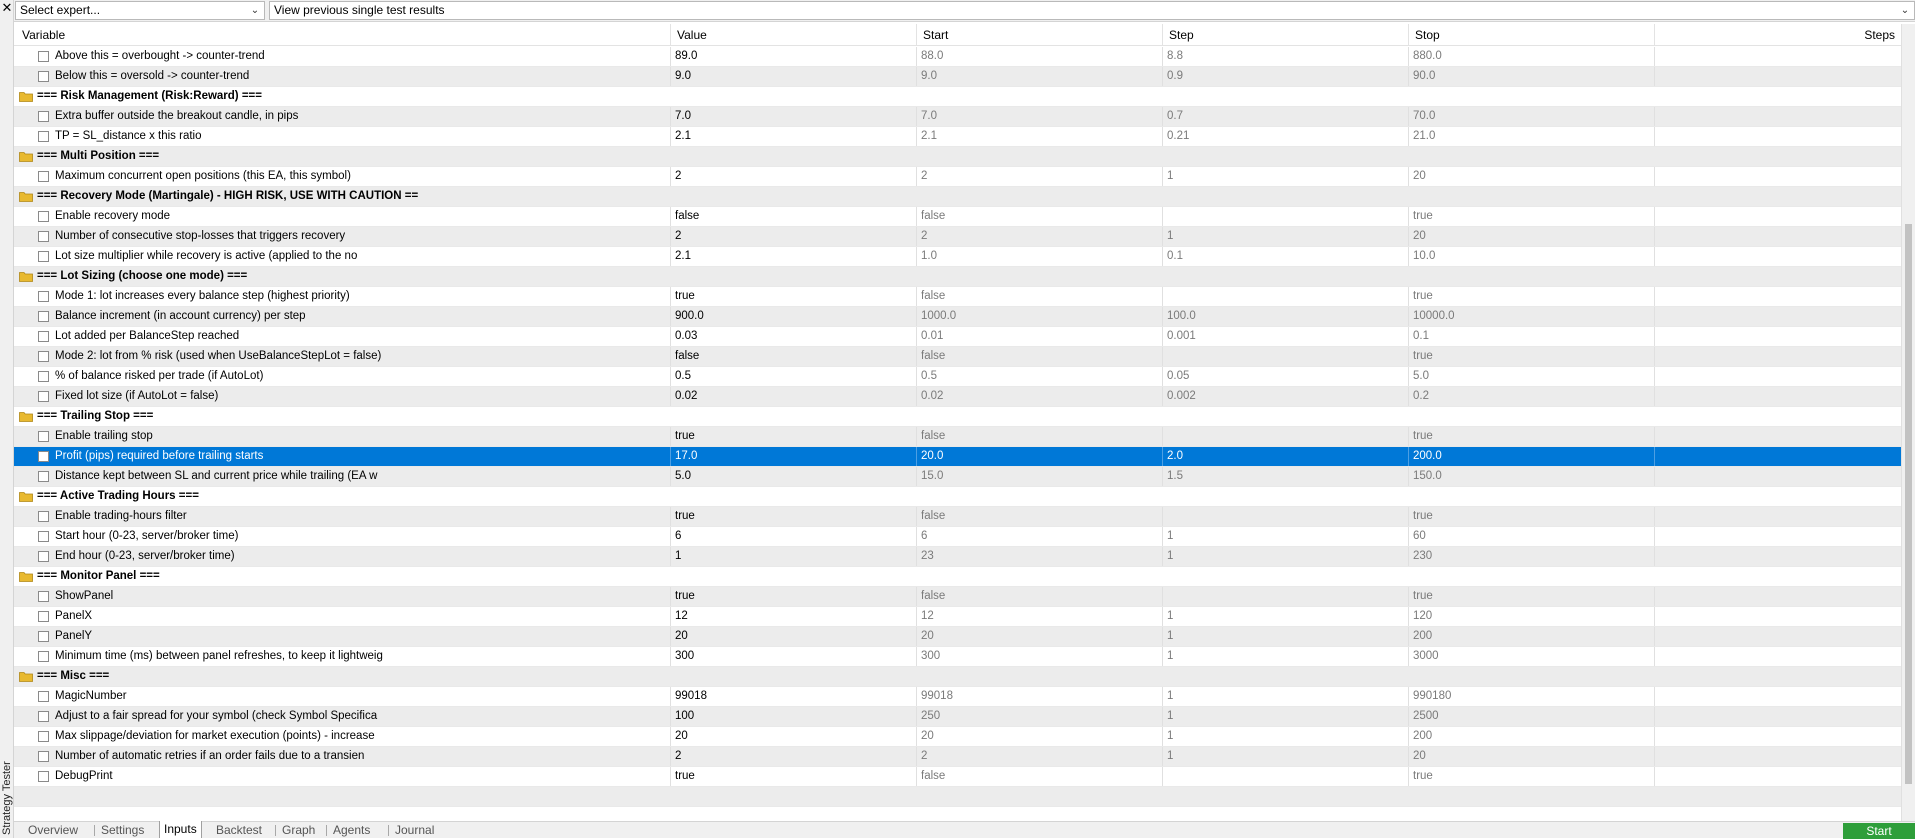 The width and height of the screenshot is (1915, 839). What do you see at coordinates (794, 336) in the screenshot?
I see `value-cell: 0.03` at bounding box center [794, 336].